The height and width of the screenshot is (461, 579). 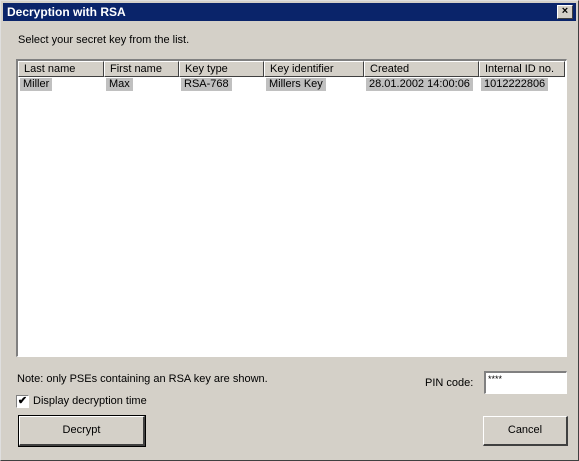 I want to click on display-time-checkbox: ✔, so click(x=22, y=401).